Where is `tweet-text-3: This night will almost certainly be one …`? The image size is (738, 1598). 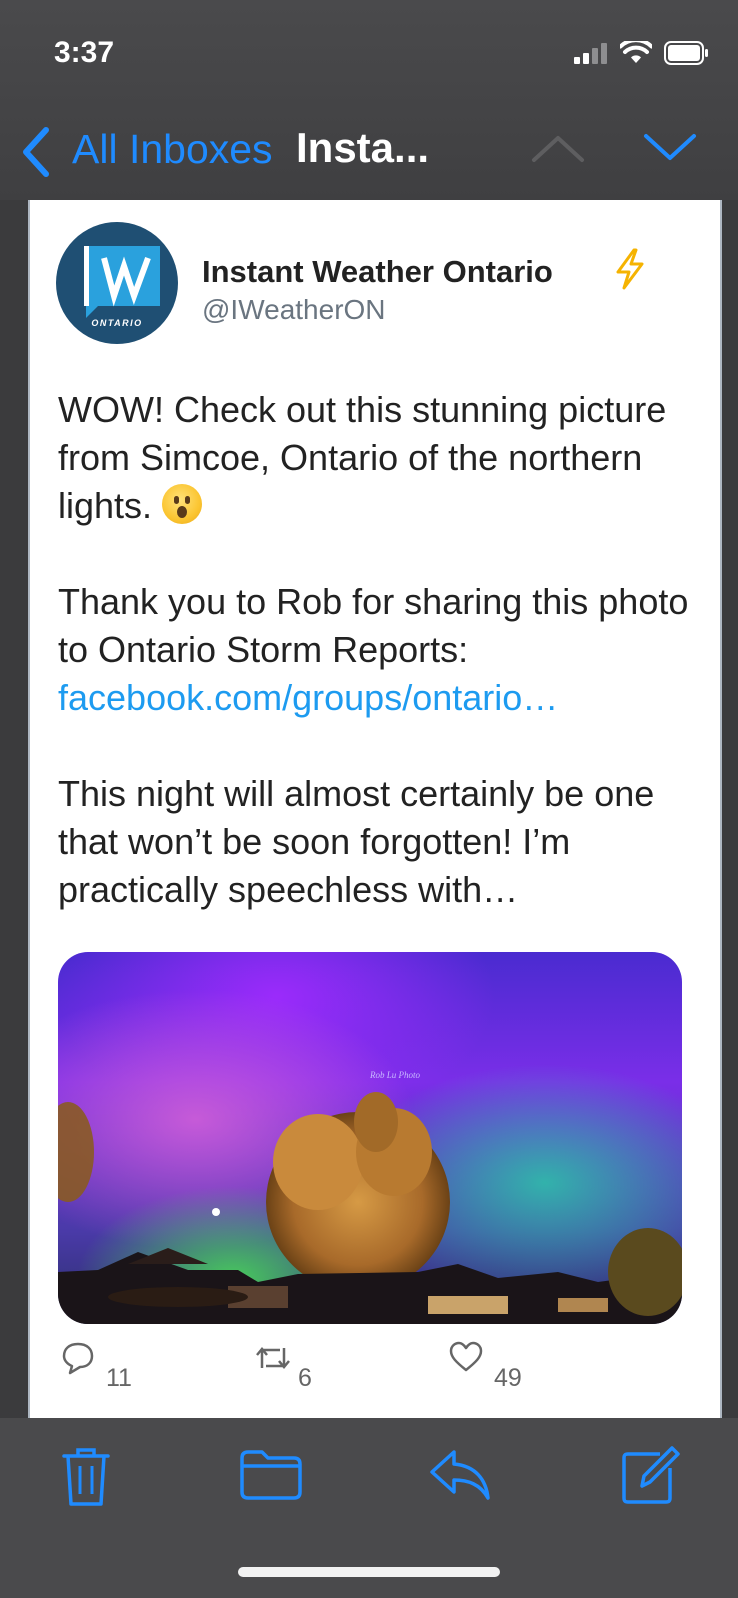
tweet-text-3: This night will almost certainly be one … is located at coordinates (356, 841).